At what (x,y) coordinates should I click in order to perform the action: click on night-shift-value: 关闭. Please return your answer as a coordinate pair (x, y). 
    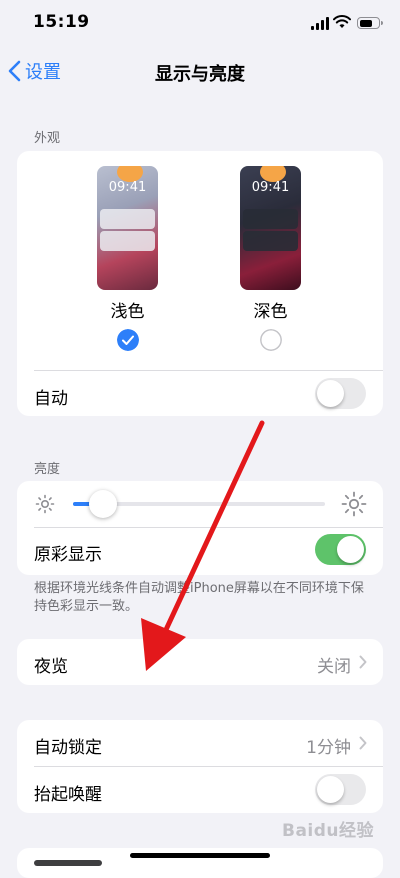
    Looking at the image, I should click on (334, 667).